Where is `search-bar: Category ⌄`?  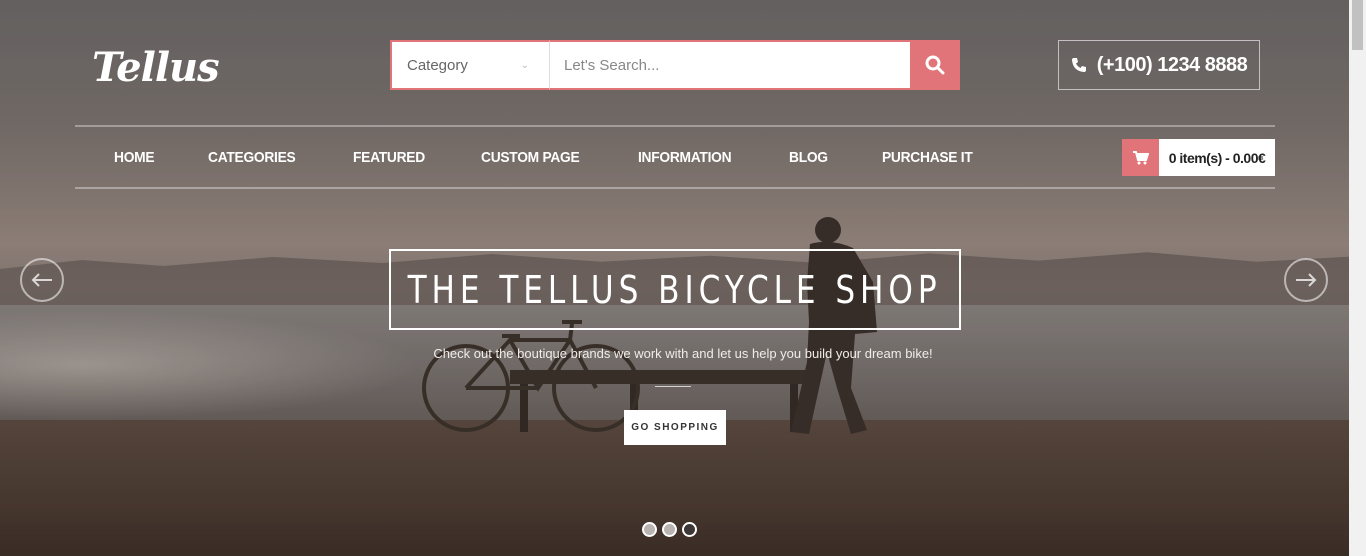 search-bar: Category ⌄ is located at coordinates (675, 65).